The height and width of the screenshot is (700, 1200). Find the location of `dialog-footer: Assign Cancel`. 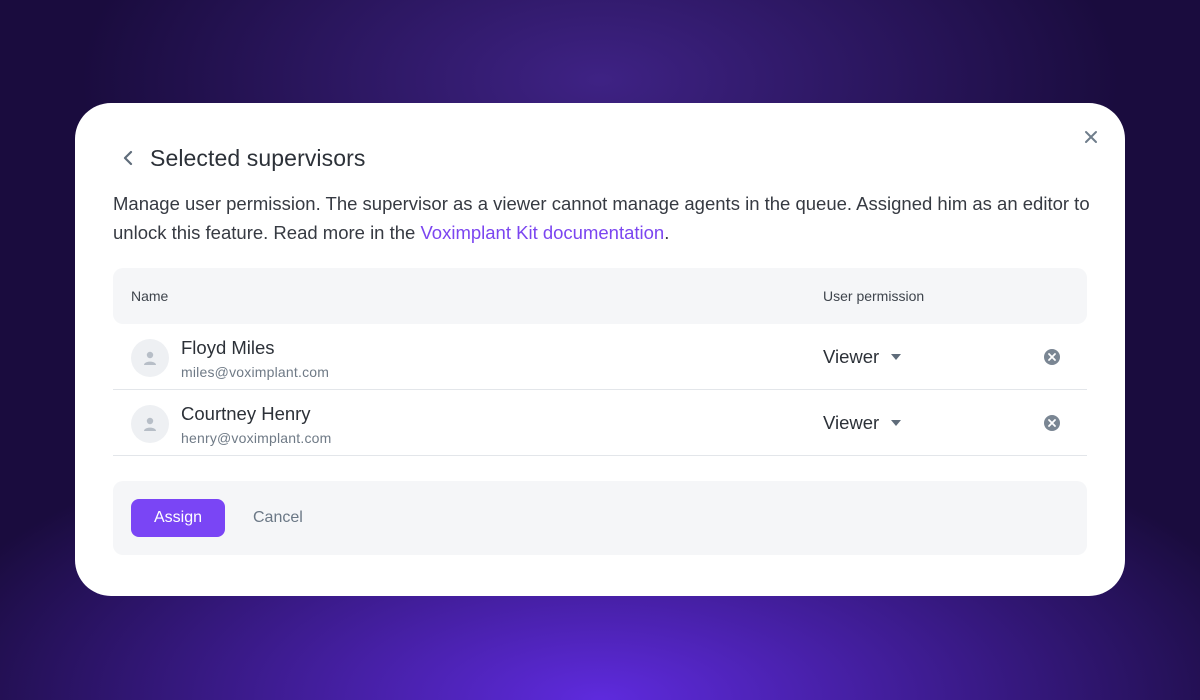

dialog-footer: Assign Cancel is located at coordinates (600, 518).